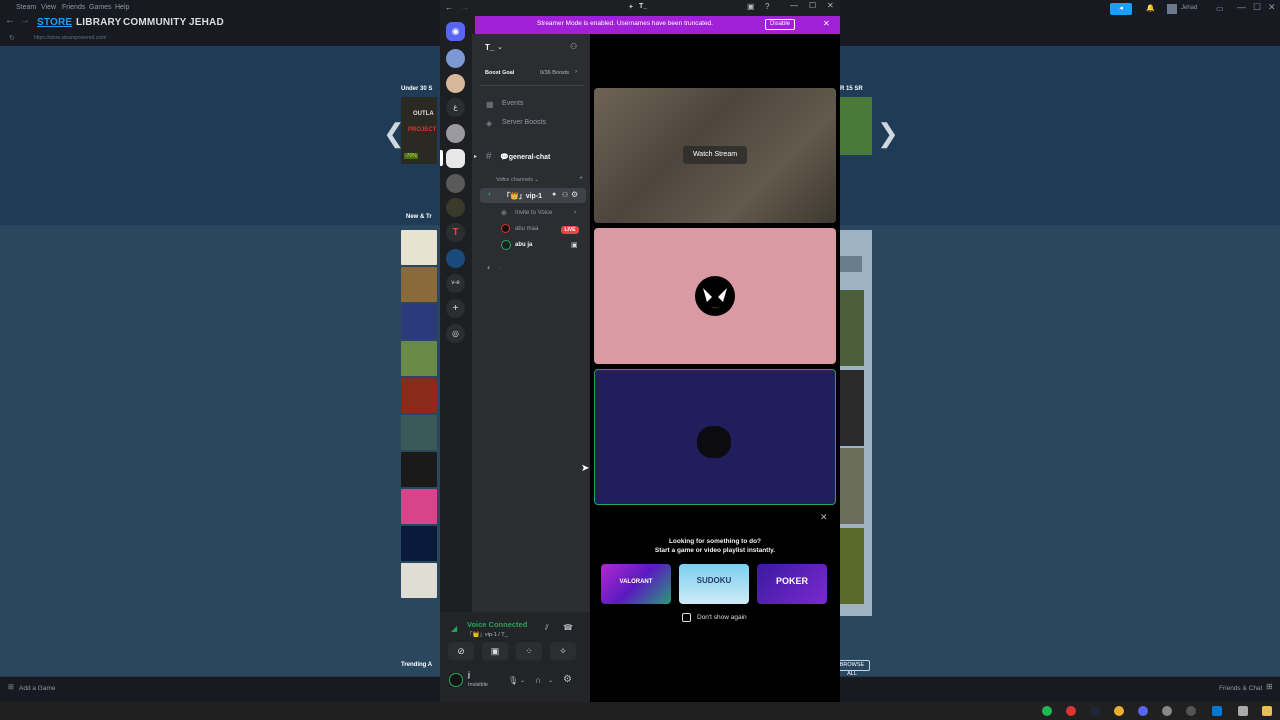  Describe the element at coordinates (1150, 8) in the screenshot. I see `notification-bell-icon: 🔔` at that location.